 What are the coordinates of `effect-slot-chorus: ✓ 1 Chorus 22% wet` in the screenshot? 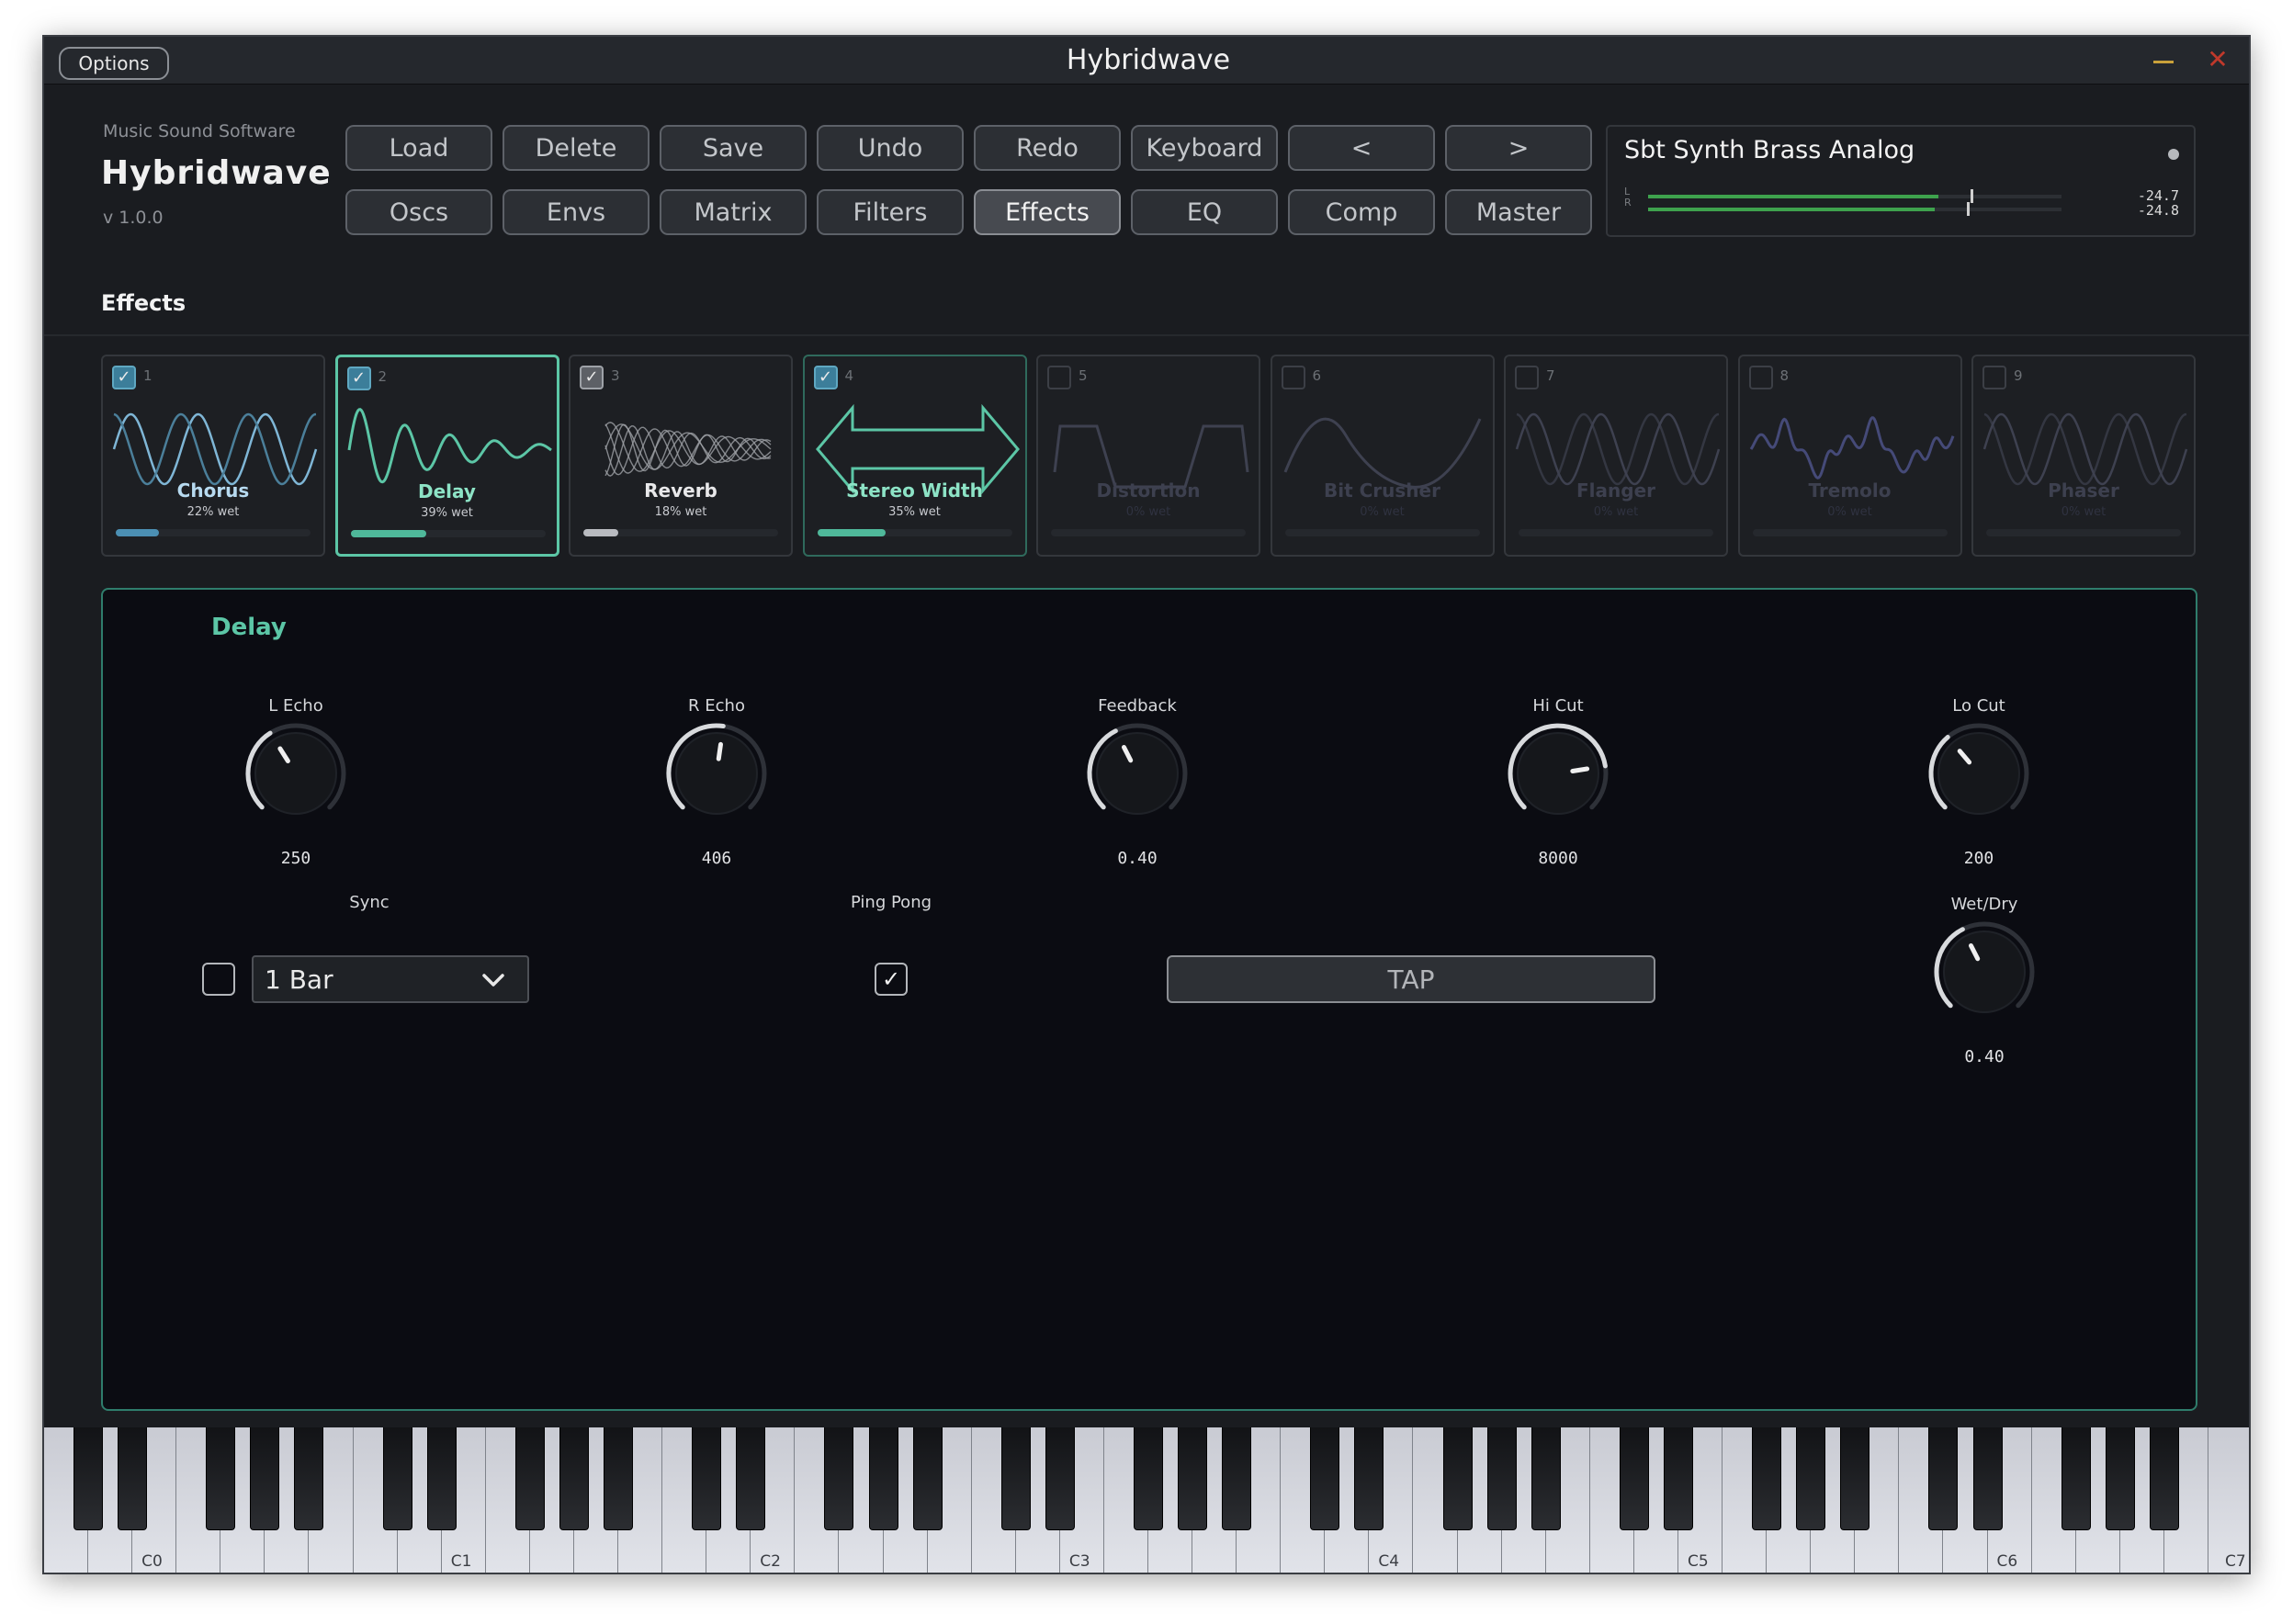 It's located at (213, 456).